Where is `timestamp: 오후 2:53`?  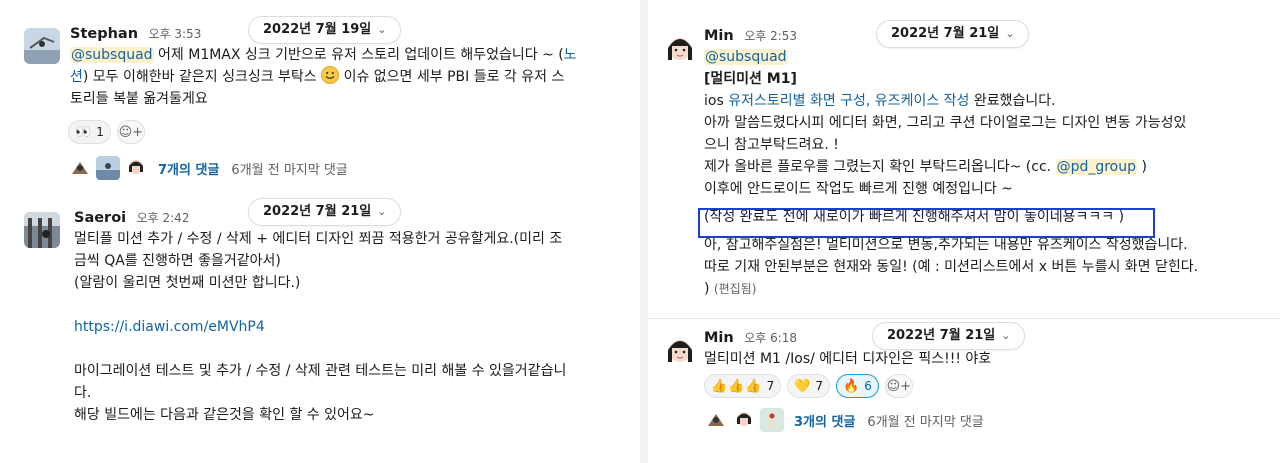
timestamp: 오후 2:53 is located at coordinates (770, 36).